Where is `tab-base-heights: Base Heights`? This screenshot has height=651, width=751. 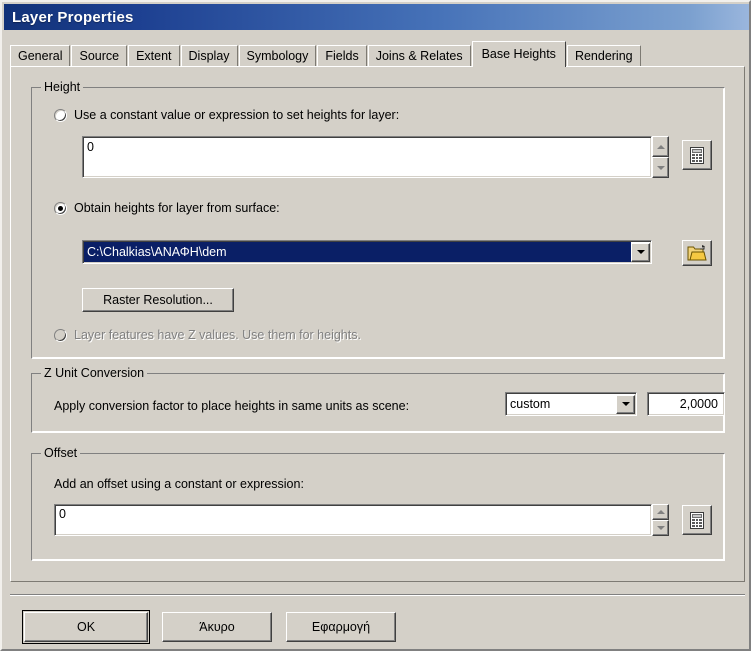 tab-base-heights: Base Heights is located at coordinates (518, 54).